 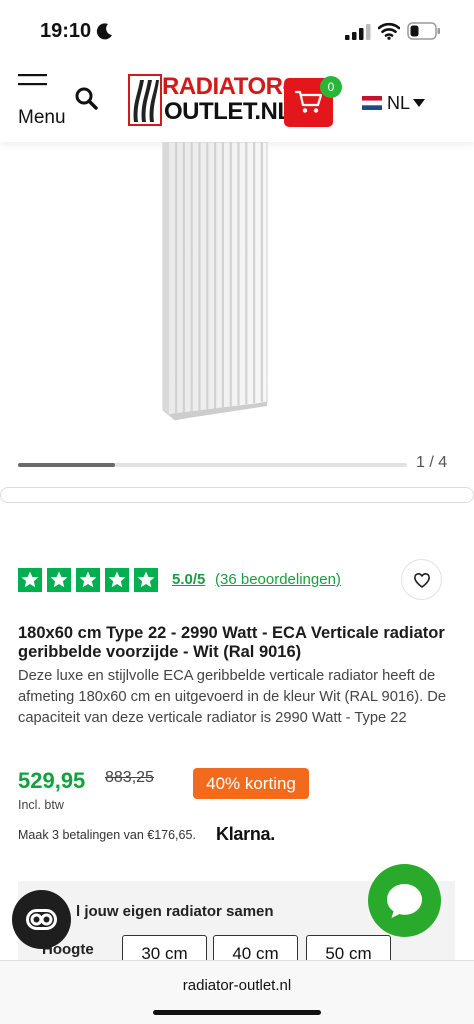 What do you see at coordinates (41, 805) in the screenshot?
I see `vat-note: Incl. btw` at bounding box center [41, 805].